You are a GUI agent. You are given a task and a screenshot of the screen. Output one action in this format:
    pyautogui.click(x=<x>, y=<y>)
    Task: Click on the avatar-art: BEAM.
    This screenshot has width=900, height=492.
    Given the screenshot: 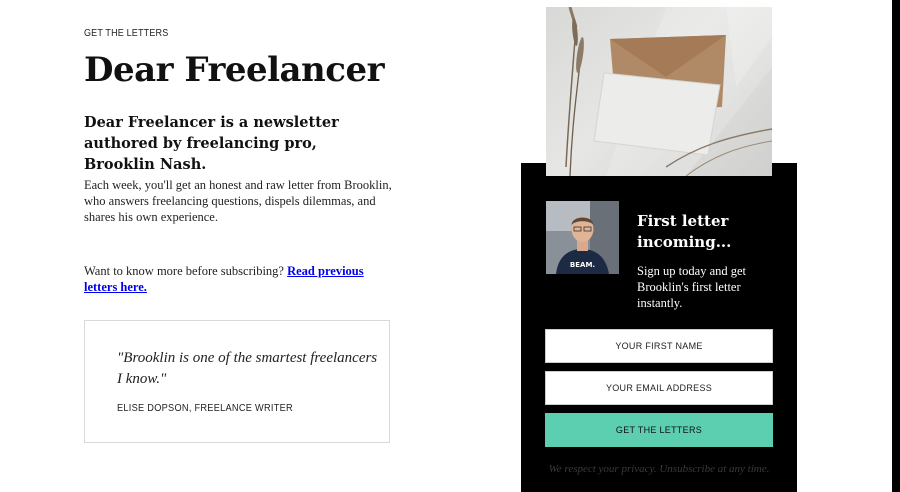 What is the action you would take?
    pyautogui.click(x=582, y=237)
    